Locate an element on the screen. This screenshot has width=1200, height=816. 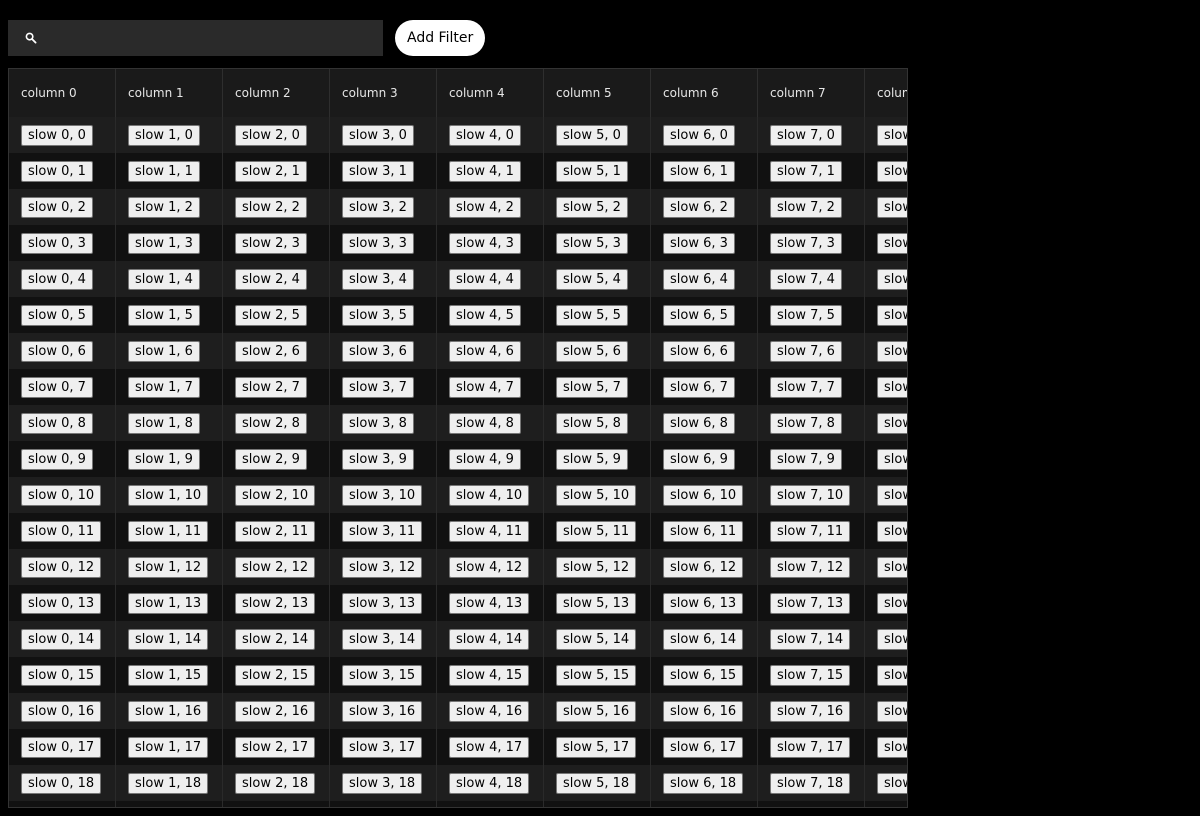
cell-button: slow 0, 2 is located at coordinates (57, 207).